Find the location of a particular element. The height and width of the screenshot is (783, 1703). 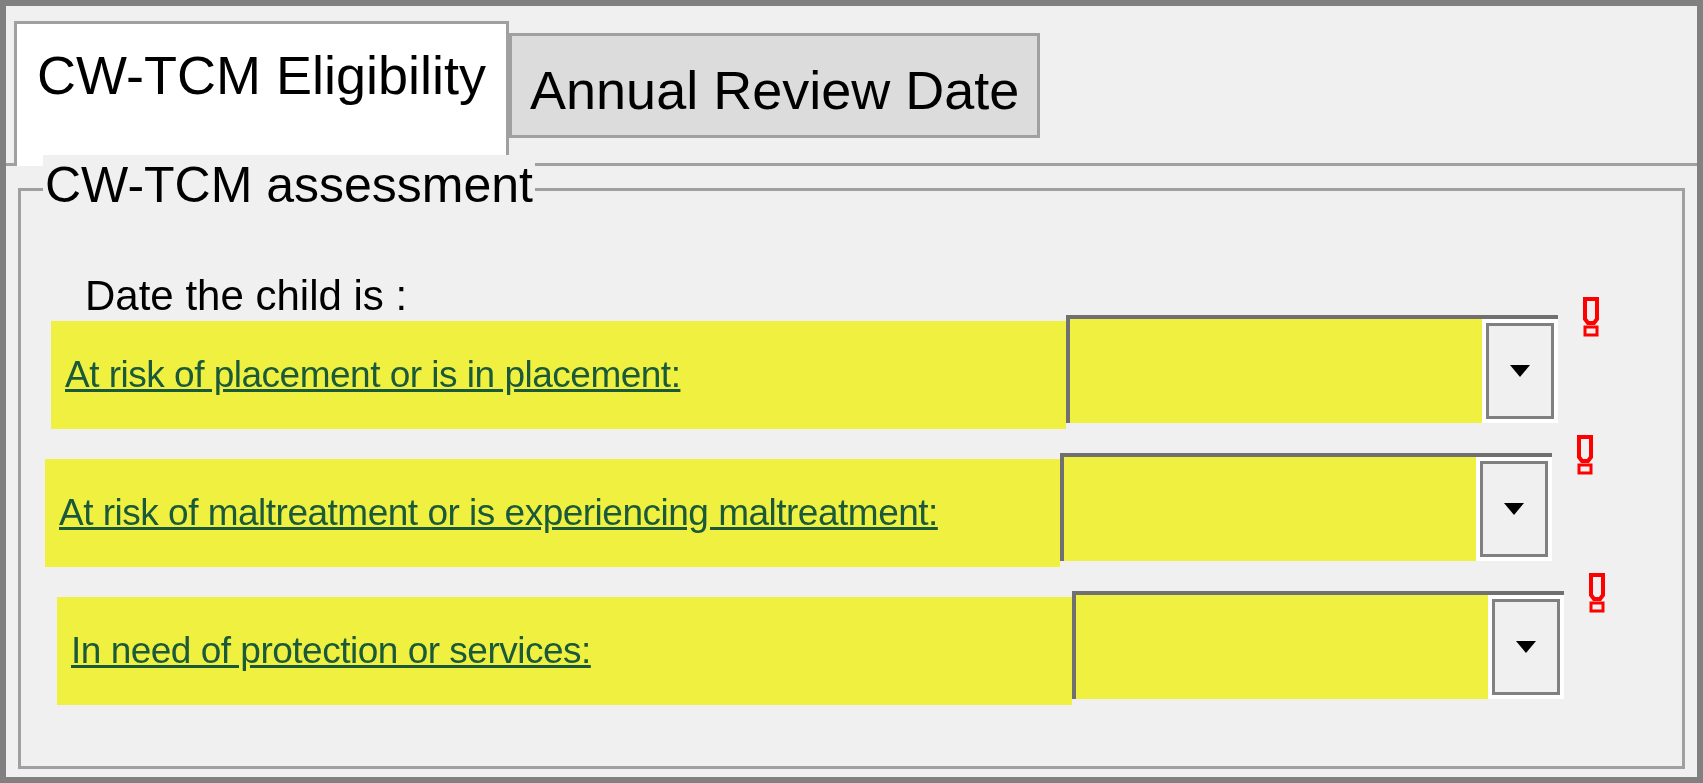

field-label-link: At risk of maltreatment or is experiencing maltreatment: is located at coordinates (552, 513).